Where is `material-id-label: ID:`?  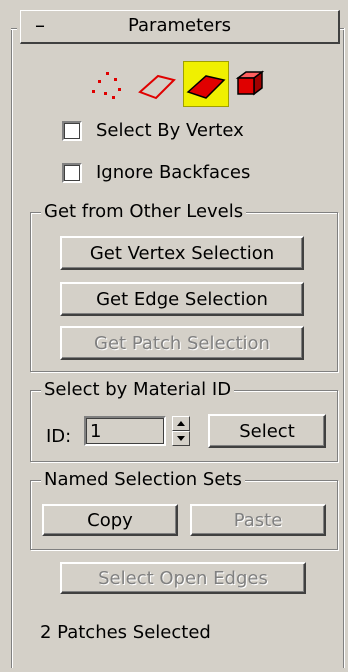 material-id-label: ID: is located at coordinates (59, 436).